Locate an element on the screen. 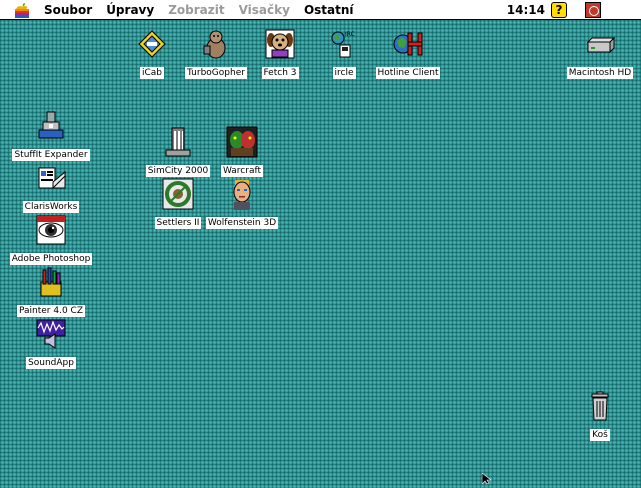 The image size is (641, 488). menubar-clock: 14:14 is located at coordinates (526, 10).